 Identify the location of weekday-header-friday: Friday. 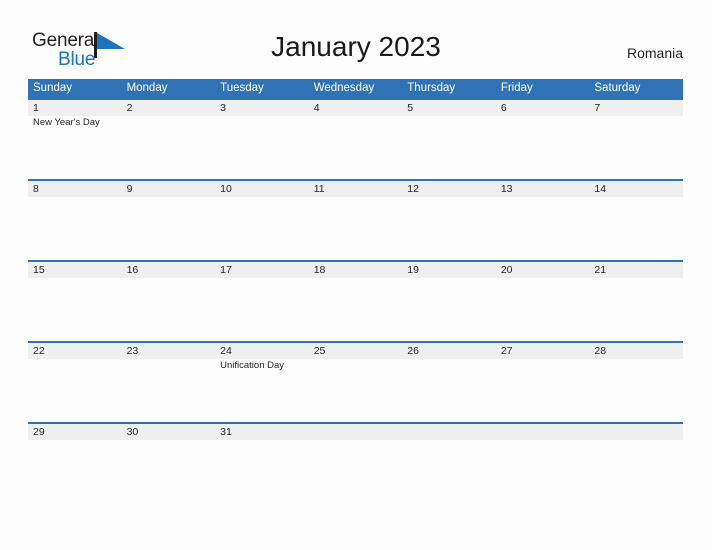
(516, 88).